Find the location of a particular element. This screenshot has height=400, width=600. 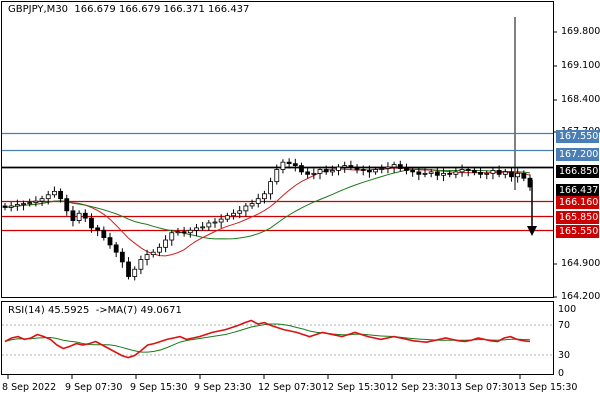

rsi-axis-label: 70 is located at coordinates (564, 325).